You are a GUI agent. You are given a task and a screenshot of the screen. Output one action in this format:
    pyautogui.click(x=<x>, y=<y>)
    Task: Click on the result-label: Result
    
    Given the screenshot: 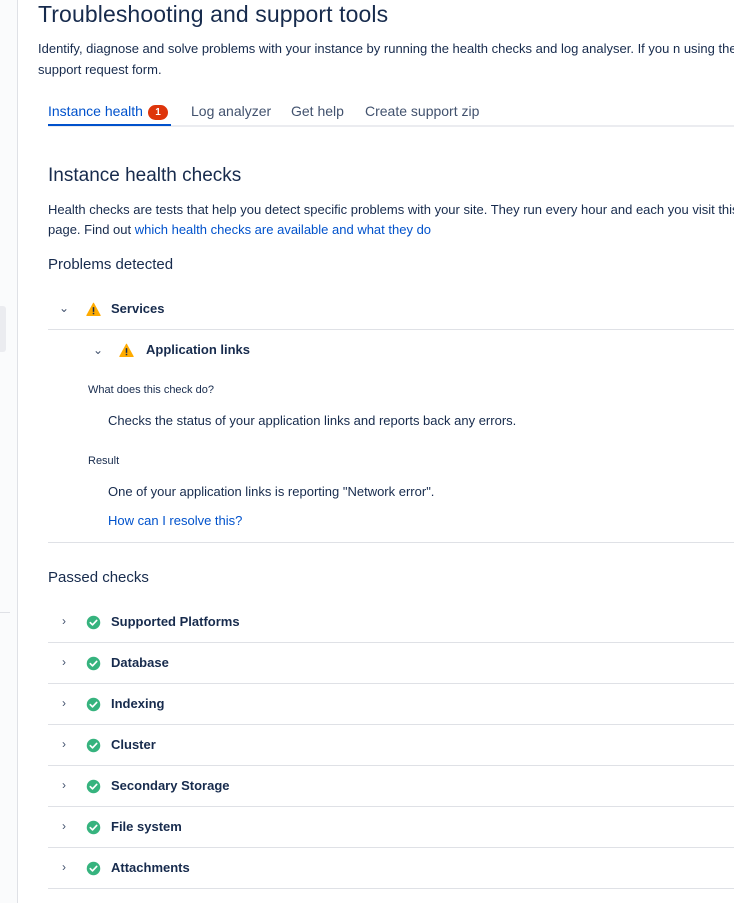 What is the action you would take?
    pyautogui.click(x=104, y=461)
    